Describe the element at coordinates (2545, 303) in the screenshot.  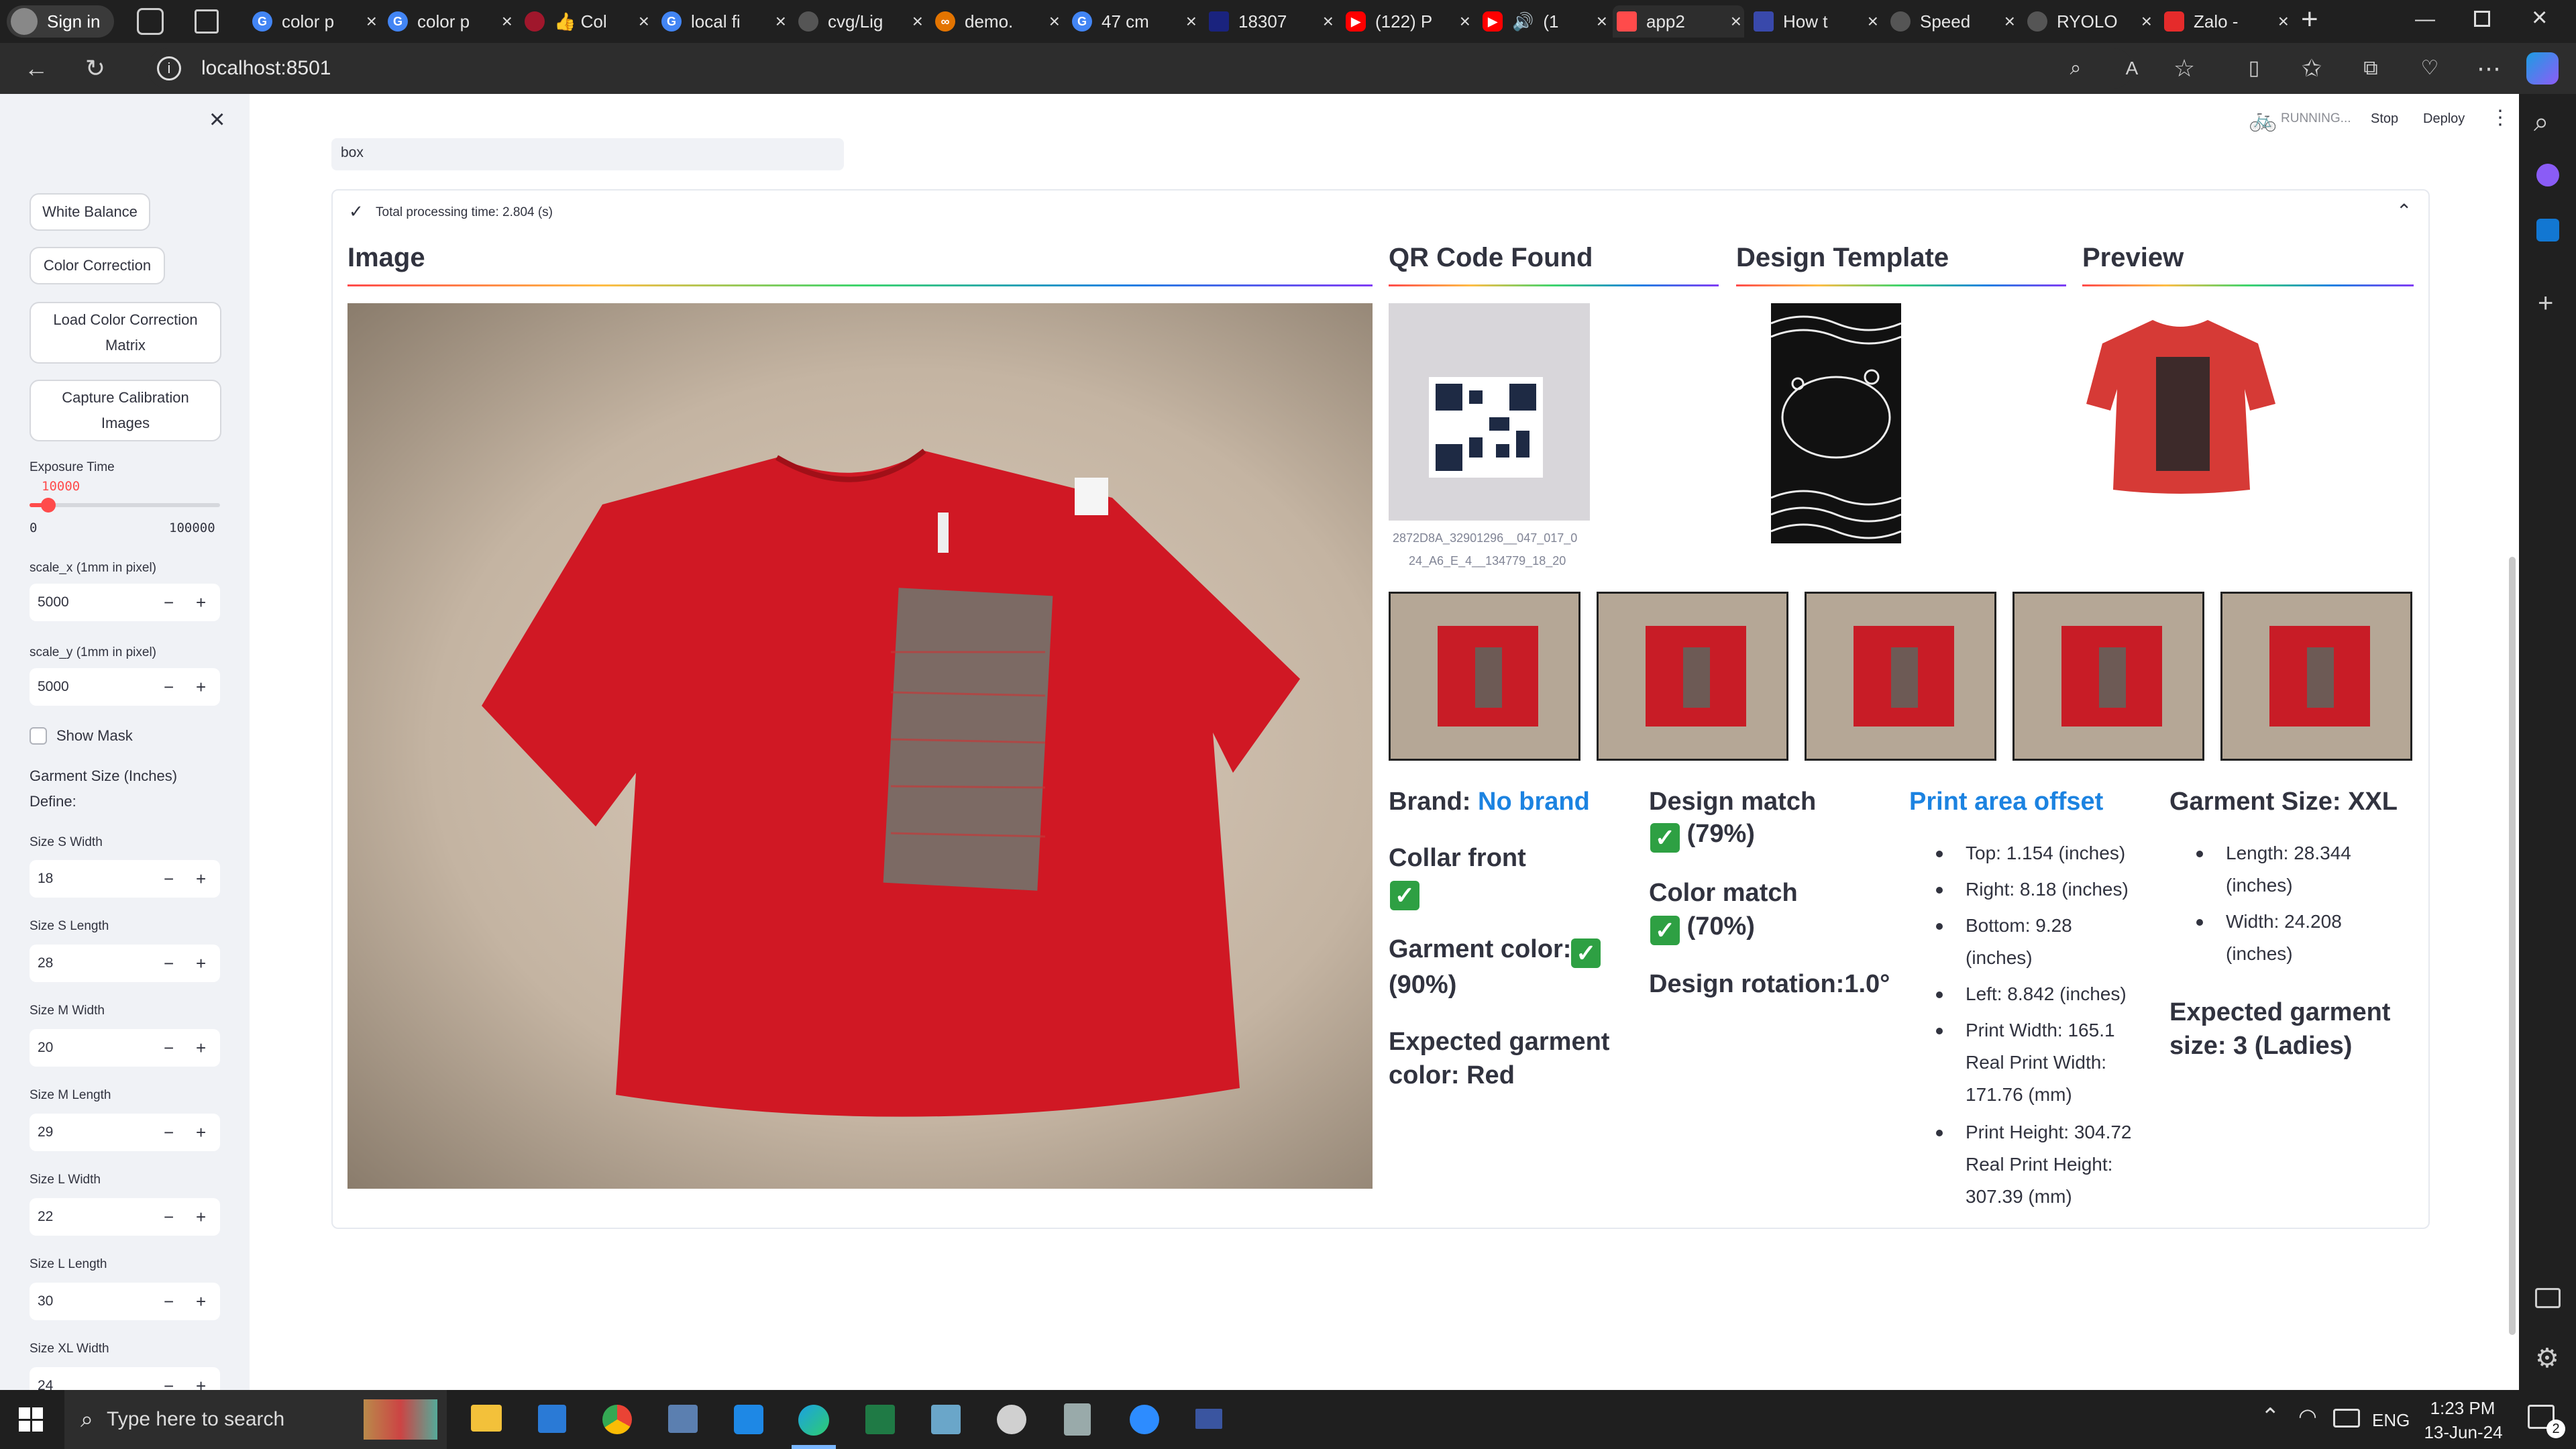
I see `add-icon: +` at that location.